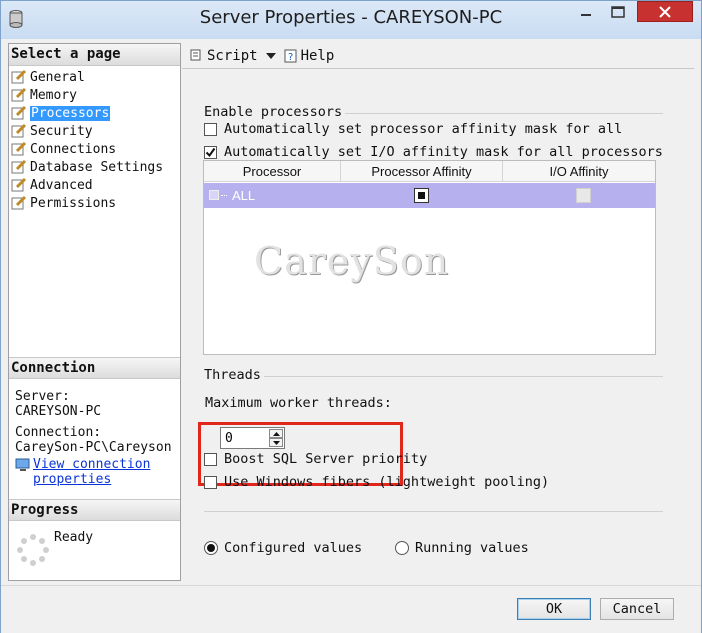 Image resolution: width=702 pixels, height=633 pixels. What do you see at coordinates (583, 195) in the screenshot?
I see `io-affinity-checkbox` at bounding box center [583, 195].